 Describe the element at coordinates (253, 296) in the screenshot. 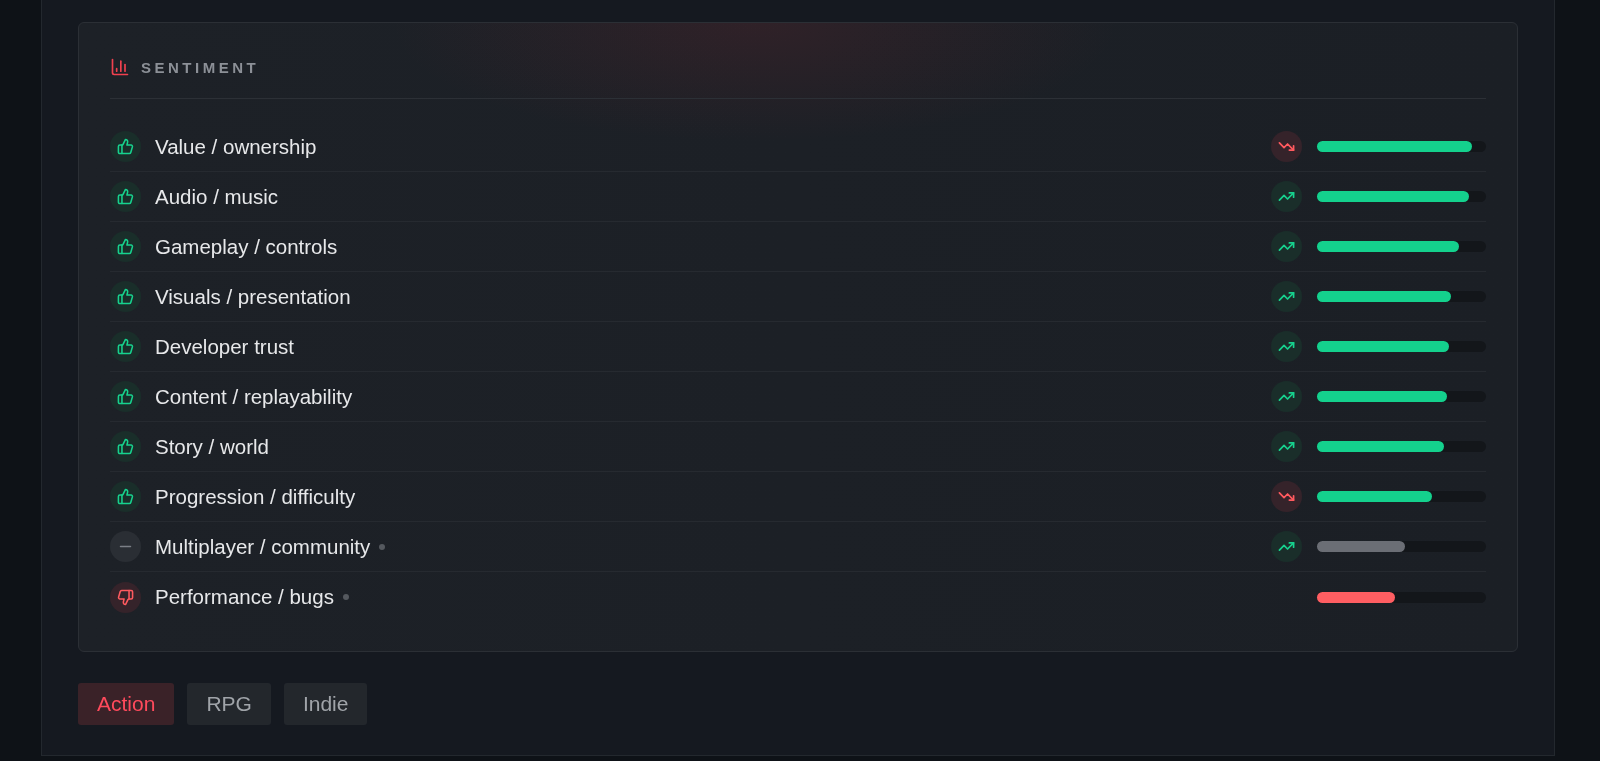

I see `aspect-label: Visuals / presentation` at that location.